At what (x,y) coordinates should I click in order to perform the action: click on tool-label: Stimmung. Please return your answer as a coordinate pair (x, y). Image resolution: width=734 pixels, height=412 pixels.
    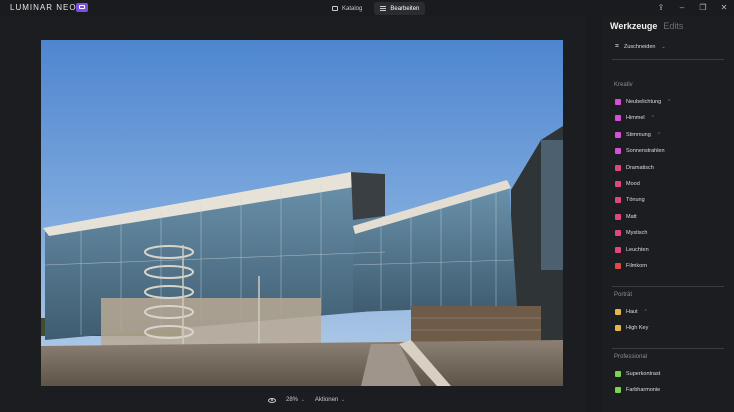
    Looking at the image, I should click on (638, 134).